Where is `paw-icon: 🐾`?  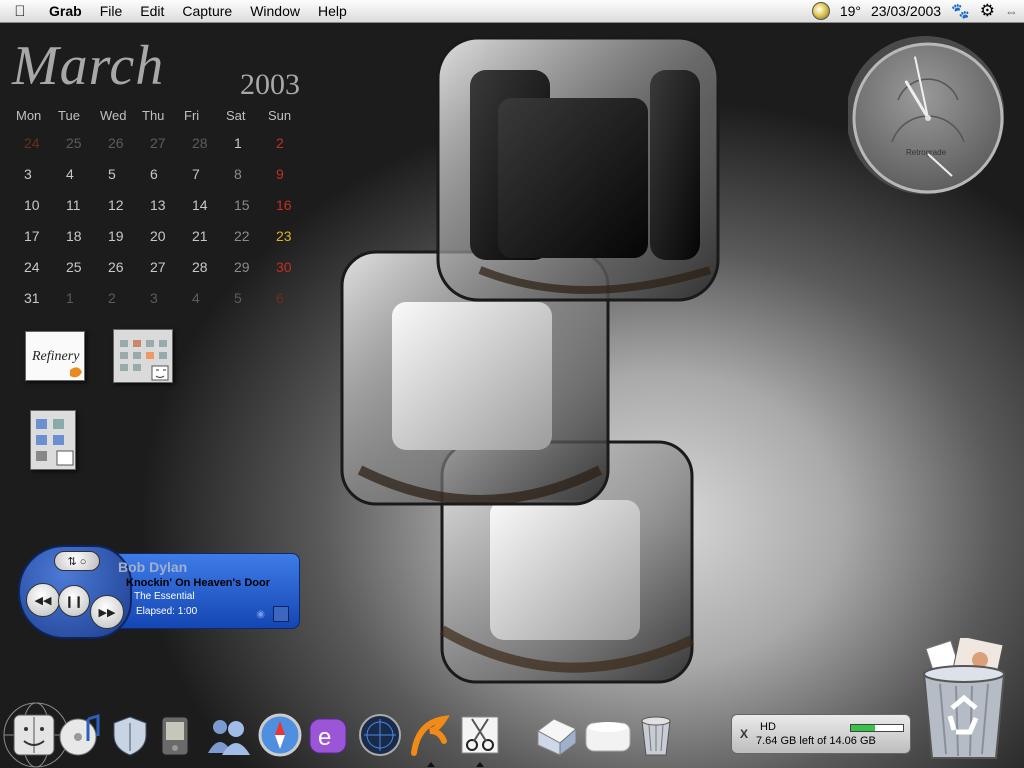
paw-icon: 🐾 is located at coordinates (960, 11).